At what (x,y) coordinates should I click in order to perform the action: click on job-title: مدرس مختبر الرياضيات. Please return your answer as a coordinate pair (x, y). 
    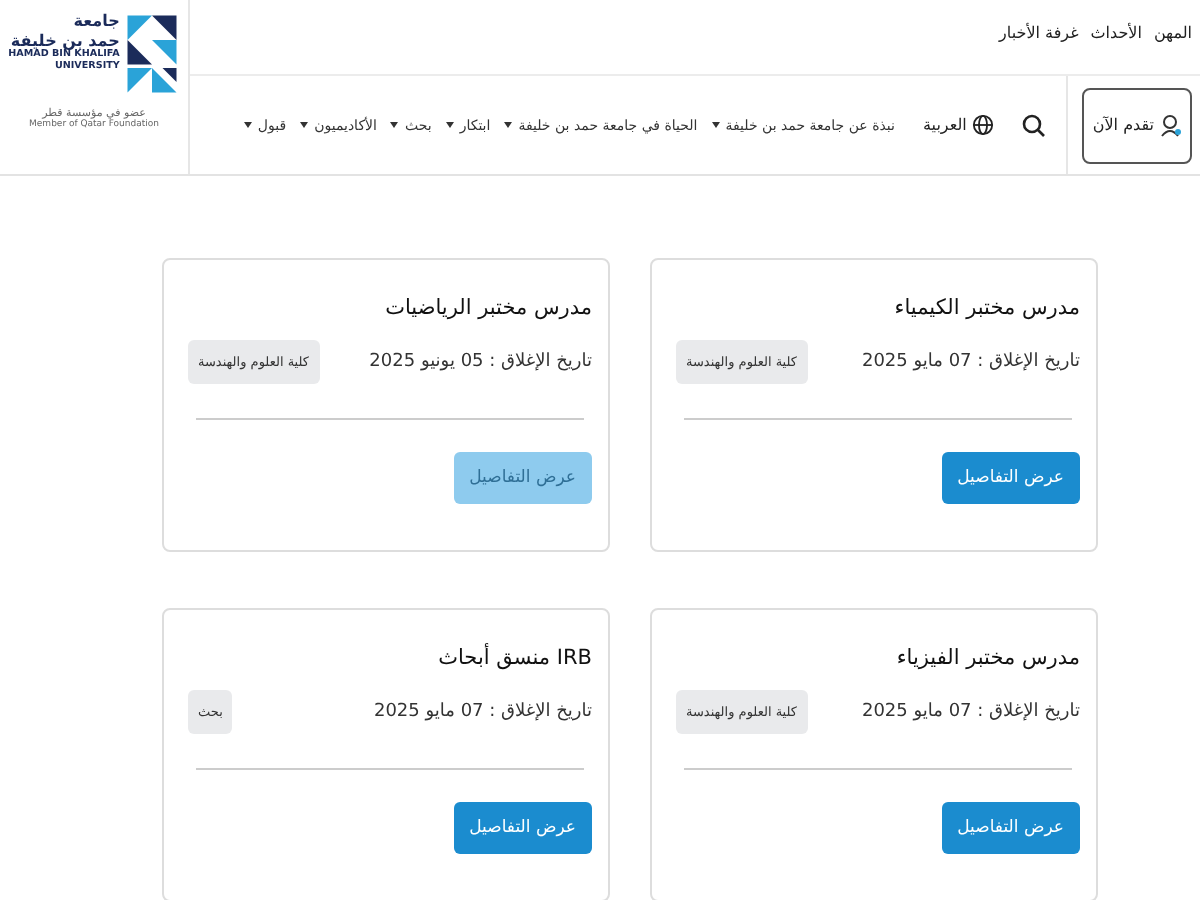
    Looking at the image, I should click on (487, 308).